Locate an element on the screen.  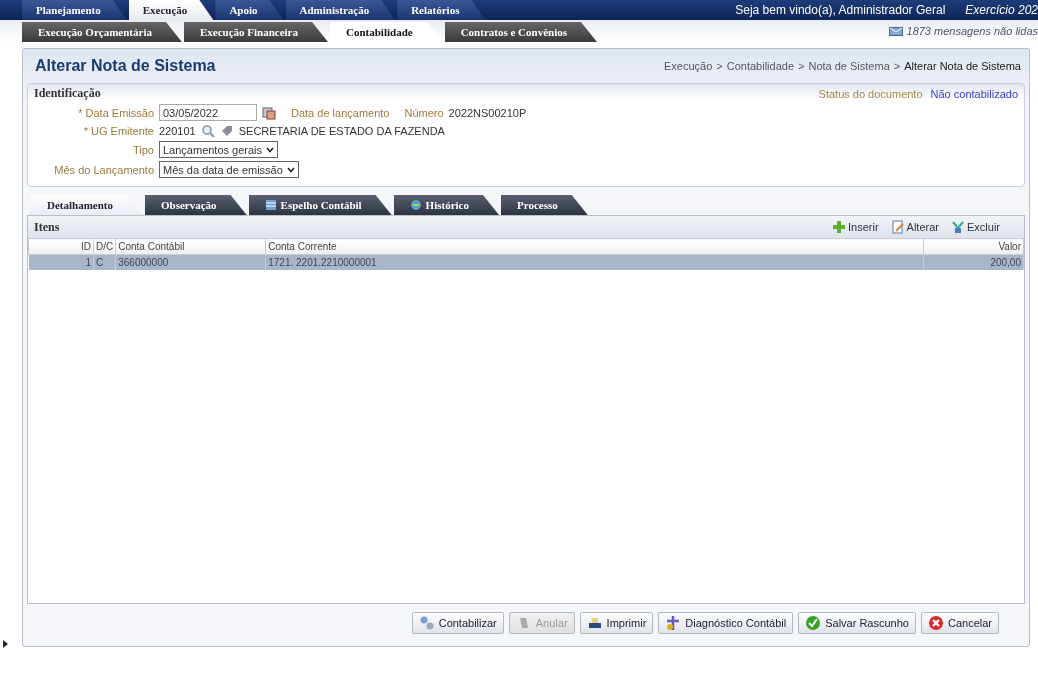
breadcrumb-item: Execução is located at coordinates (688, 66).